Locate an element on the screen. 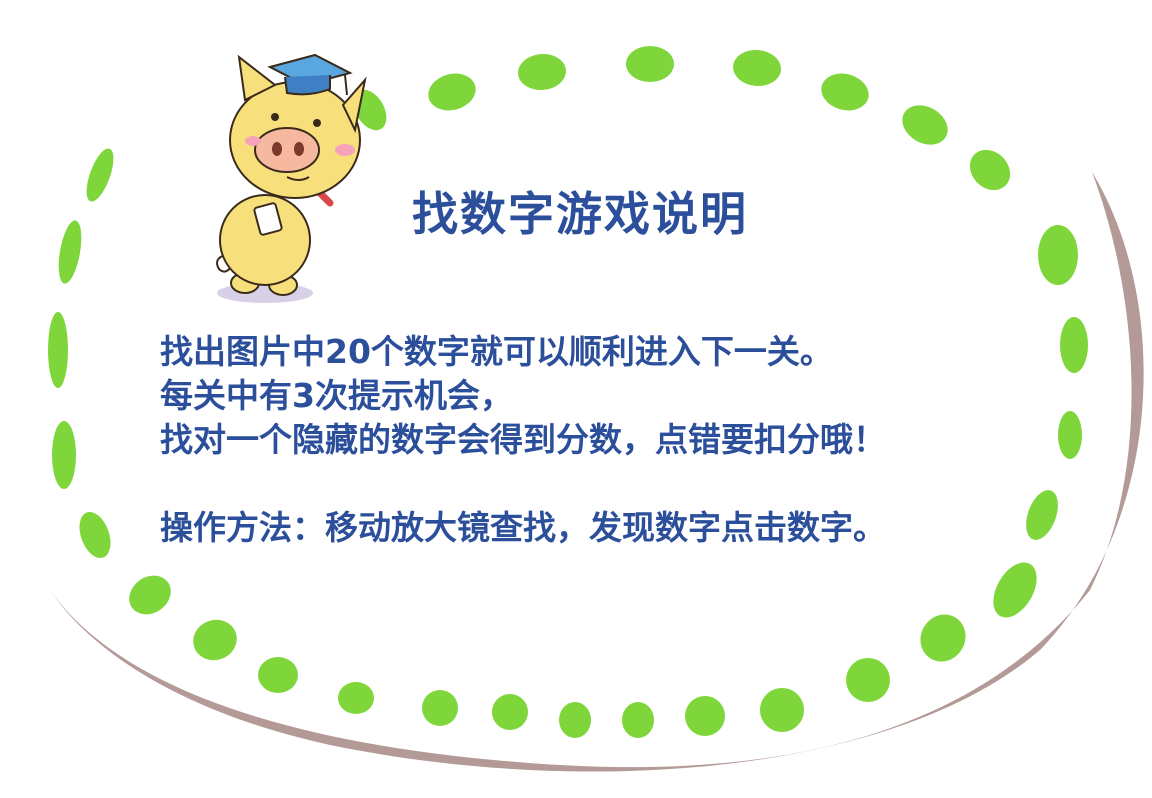 This screenshot has height=798, width=1152. operation-line: 操作方法：移动放大镜查找，发现数字点击数字。 is located at coordinates (523, 527).